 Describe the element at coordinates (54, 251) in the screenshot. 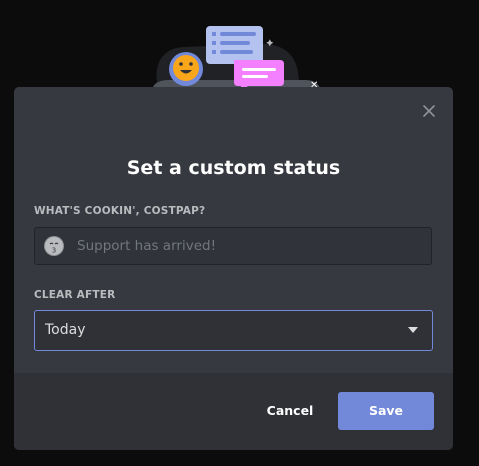

I see `svg-text: 3` at that location.